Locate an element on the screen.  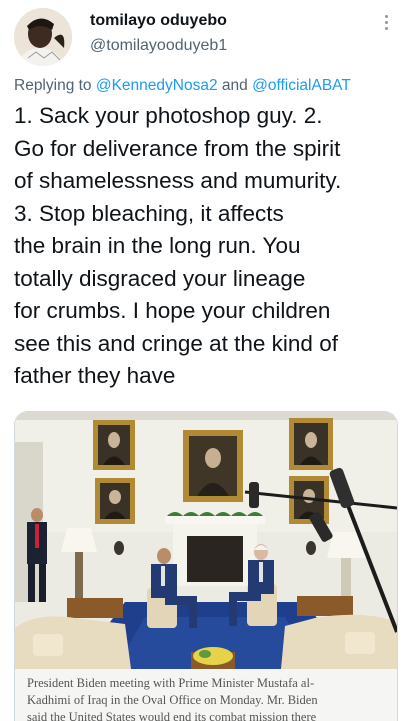
replying-joiner: and is located at coordinates (234, 85).